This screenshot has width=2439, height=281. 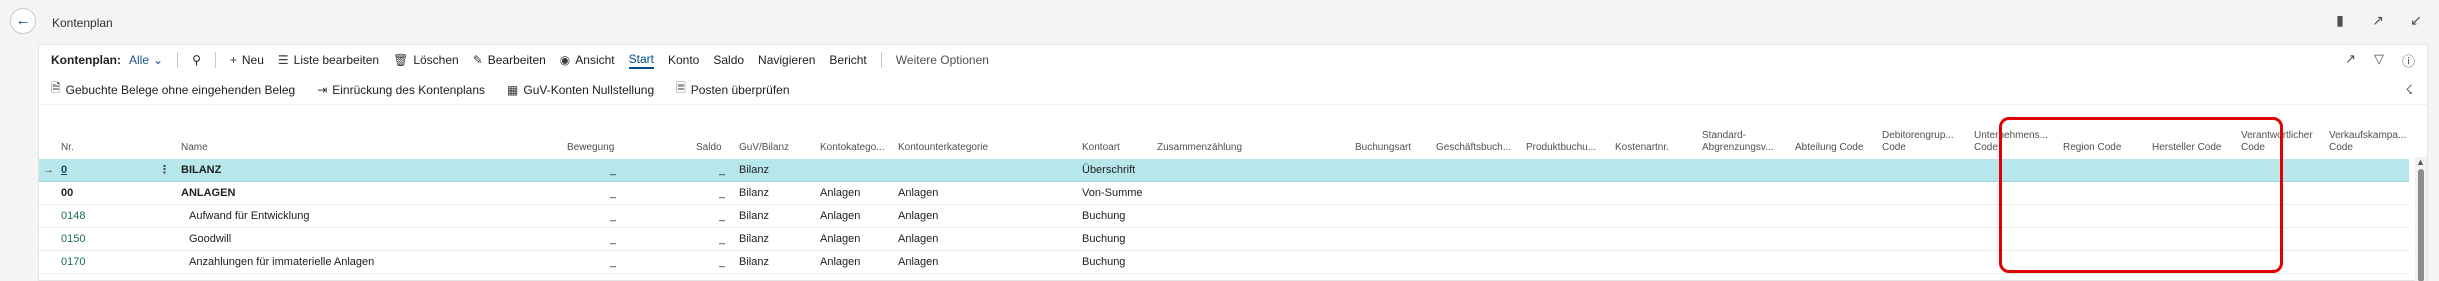 What do you see at coordinates (477, 60) in the screenshot?
I see `pencil-icon: ✎` at bounding box center [477, 60].